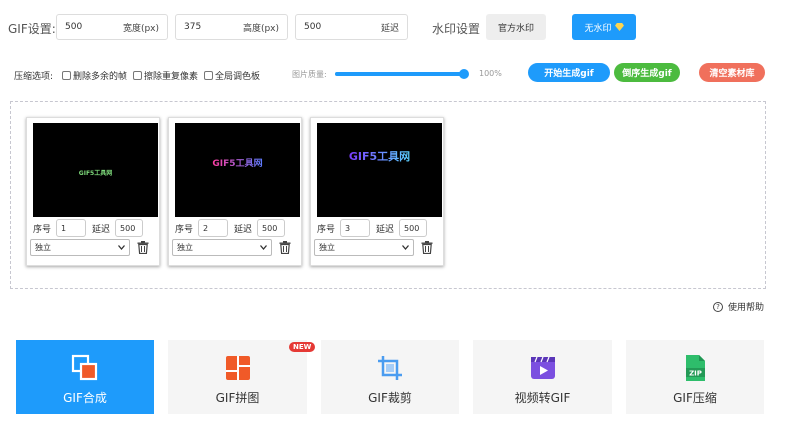 Image resolution: width=800 pixels, height=424 pixels. I want to click on help-link: ? 使用帮助, so click(738, 306).